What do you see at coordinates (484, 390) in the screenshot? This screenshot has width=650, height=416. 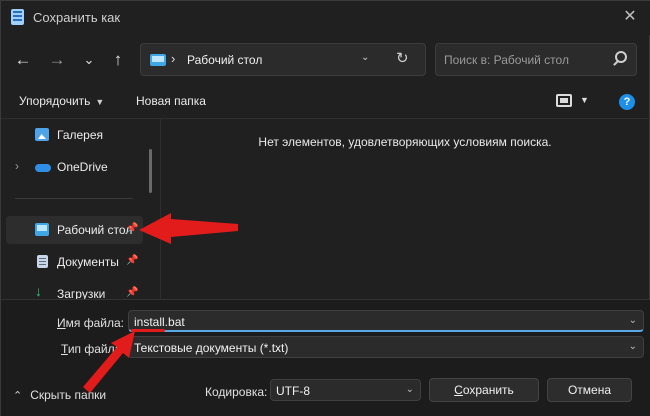 I see `save-button: Сохранить` at bounding box center [484, 390].